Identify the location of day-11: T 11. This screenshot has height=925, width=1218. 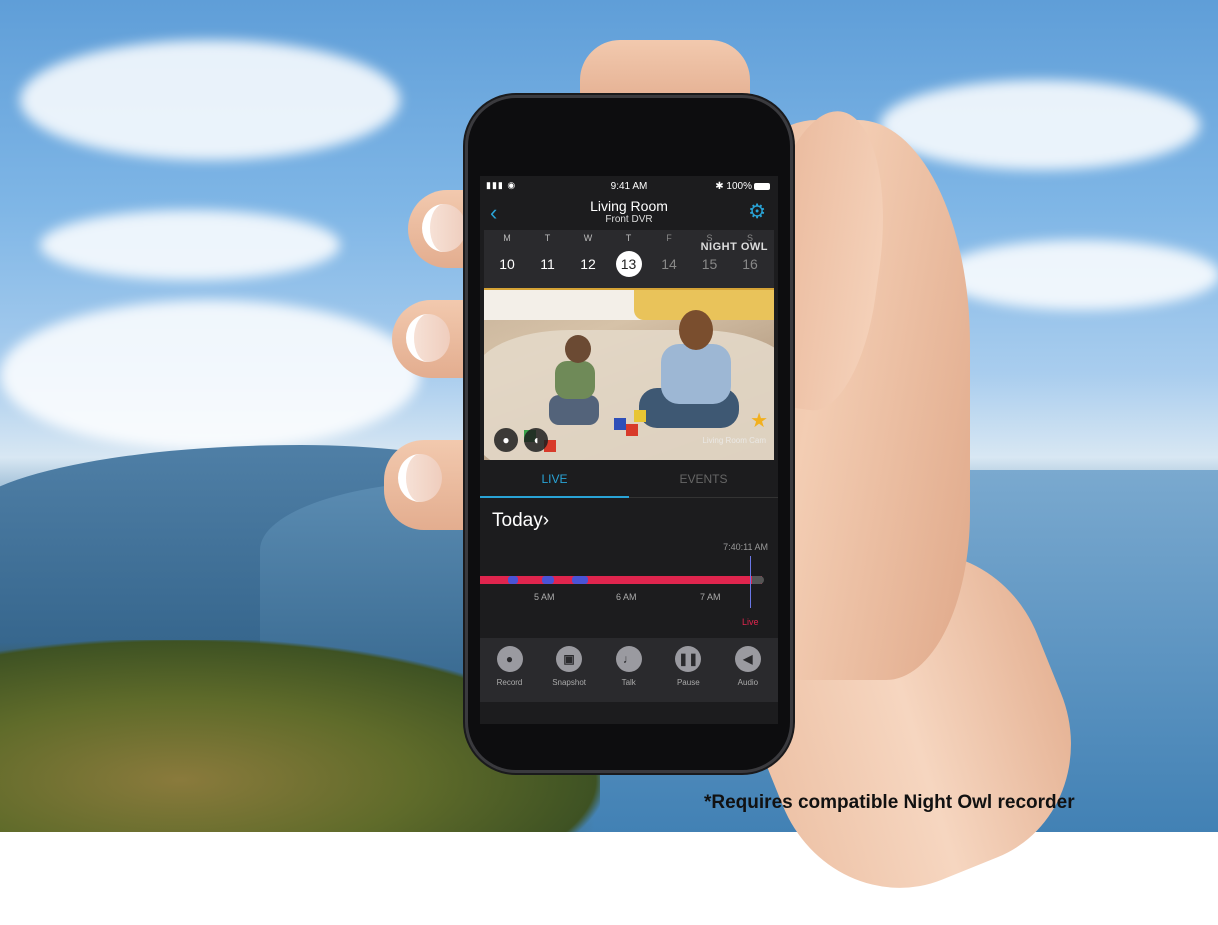
(548, 253).